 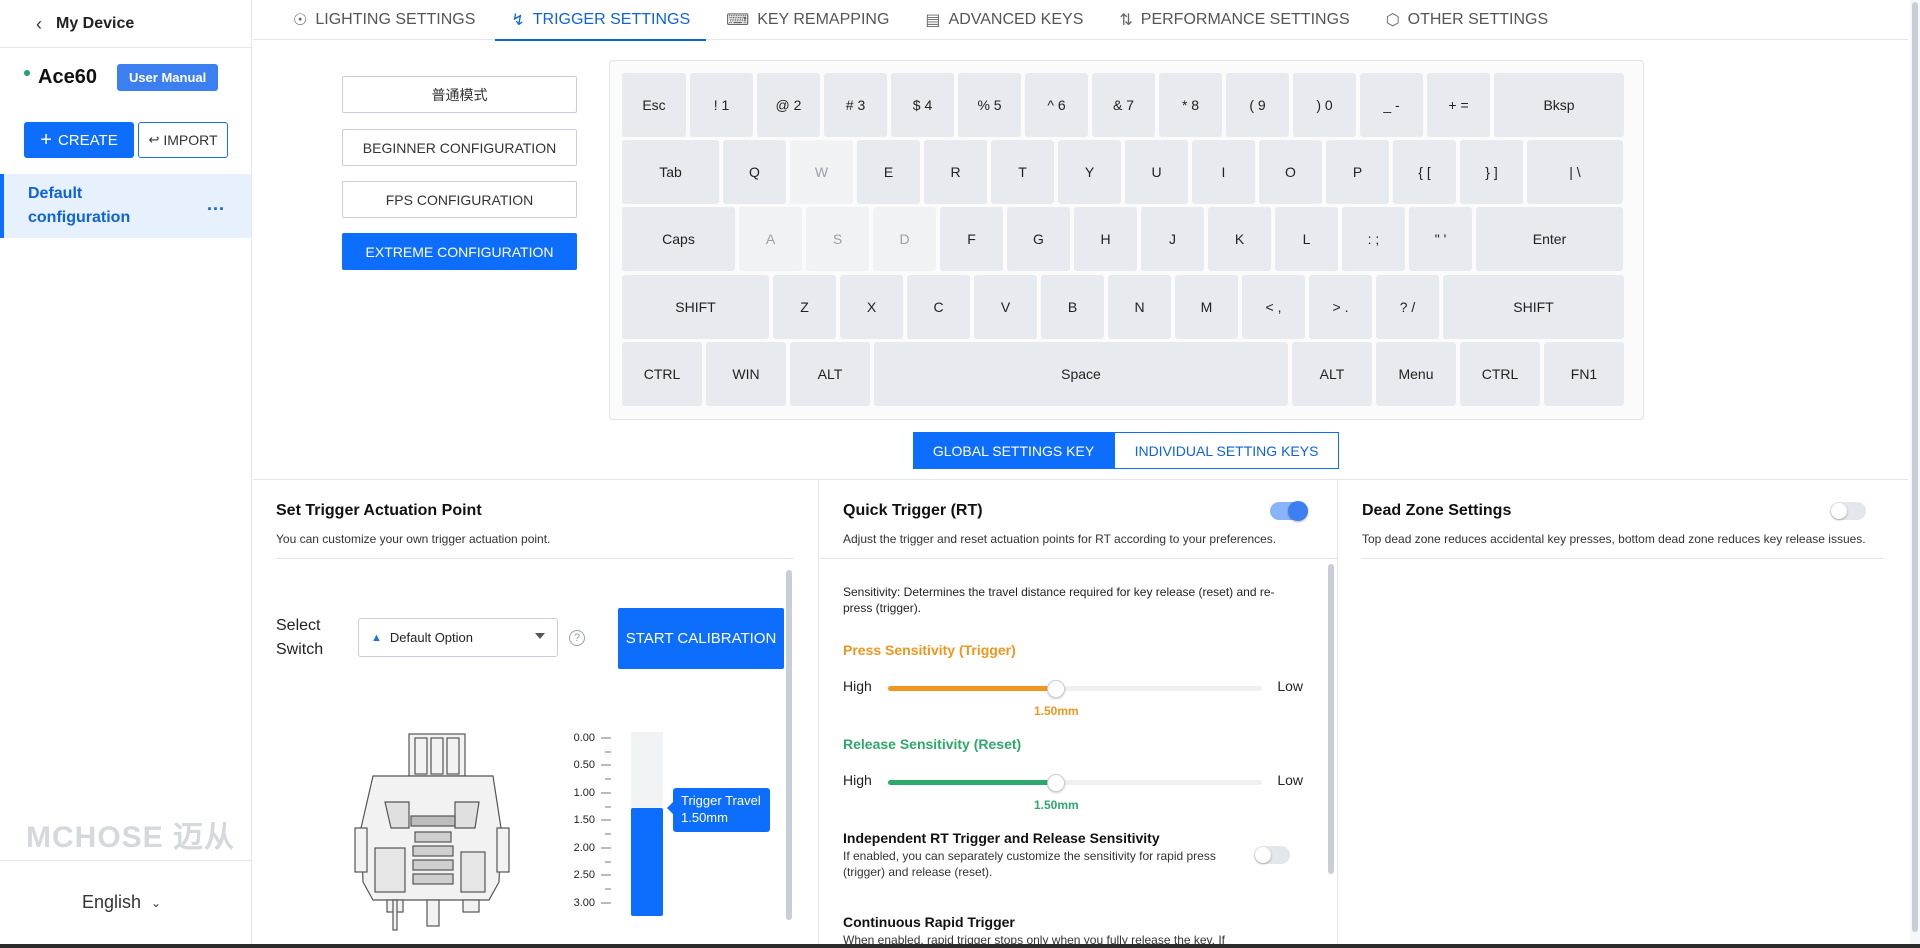 I want to click on key: Esc, so click(x=654, y=105).